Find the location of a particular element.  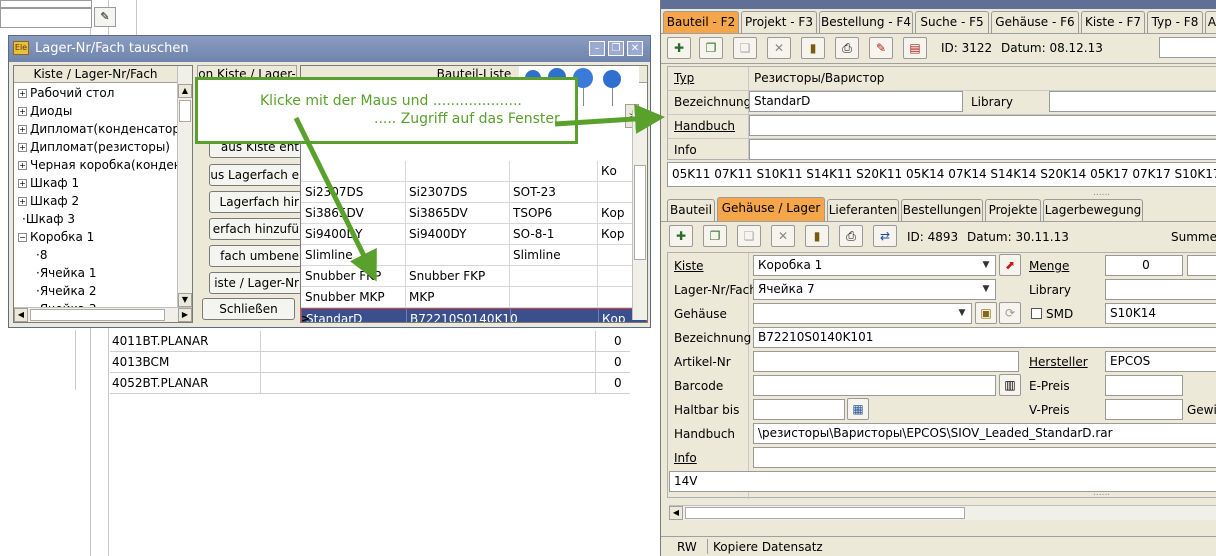

arrow-to-window is located at coordinates (609, 118).